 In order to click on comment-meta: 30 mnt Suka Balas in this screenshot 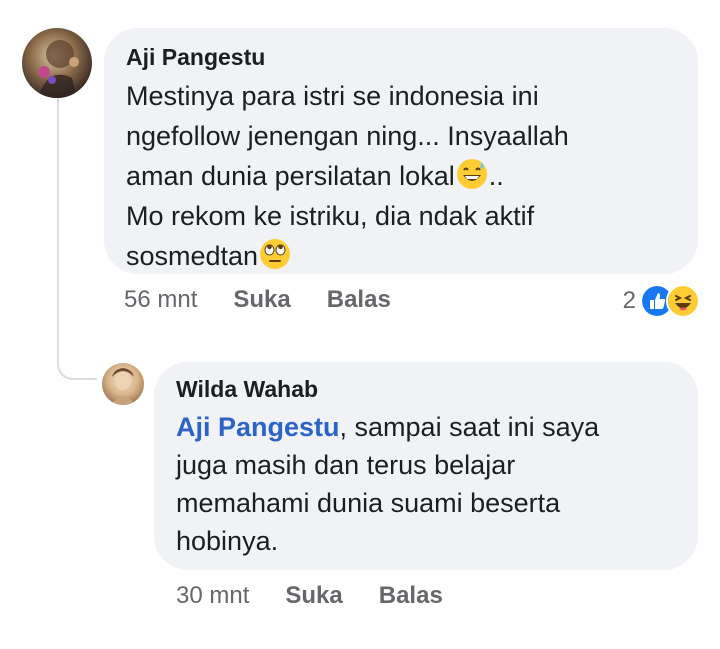, I will do `click(327, 596)`.